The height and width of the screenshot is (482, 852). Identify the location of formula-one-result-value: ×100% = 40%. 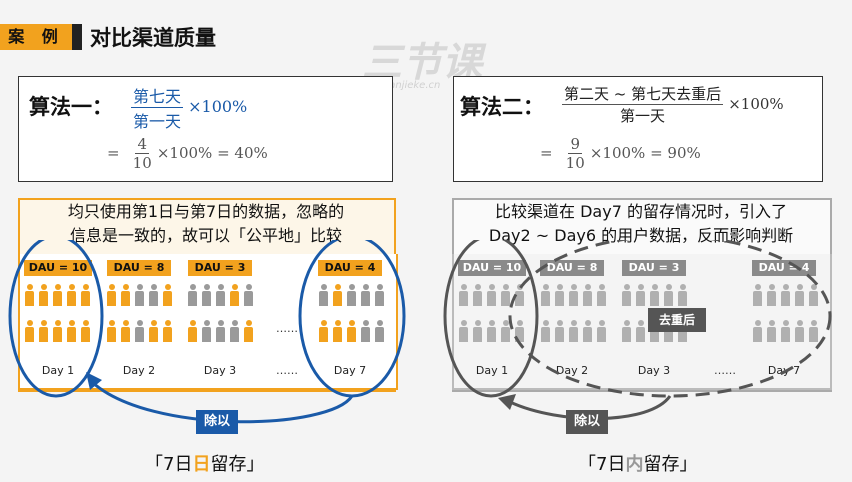
(212, 153).